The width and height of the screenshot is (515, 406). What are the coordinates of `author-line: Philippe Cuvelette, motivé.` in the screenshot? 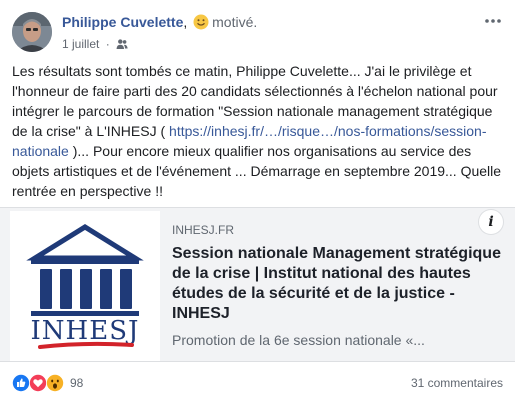 It's located at (159, 22).